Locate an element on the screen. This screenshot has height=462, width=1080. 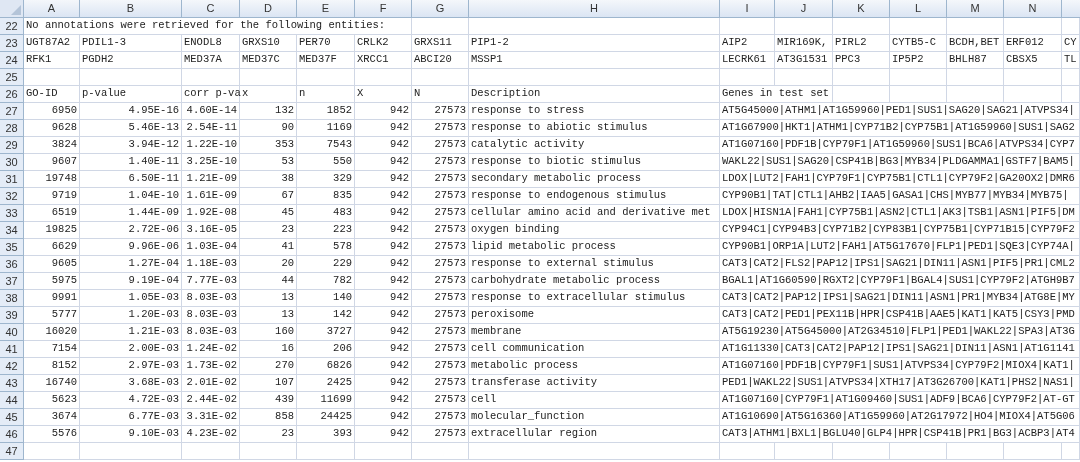
column-header: G is located at coordinates (440, 9).